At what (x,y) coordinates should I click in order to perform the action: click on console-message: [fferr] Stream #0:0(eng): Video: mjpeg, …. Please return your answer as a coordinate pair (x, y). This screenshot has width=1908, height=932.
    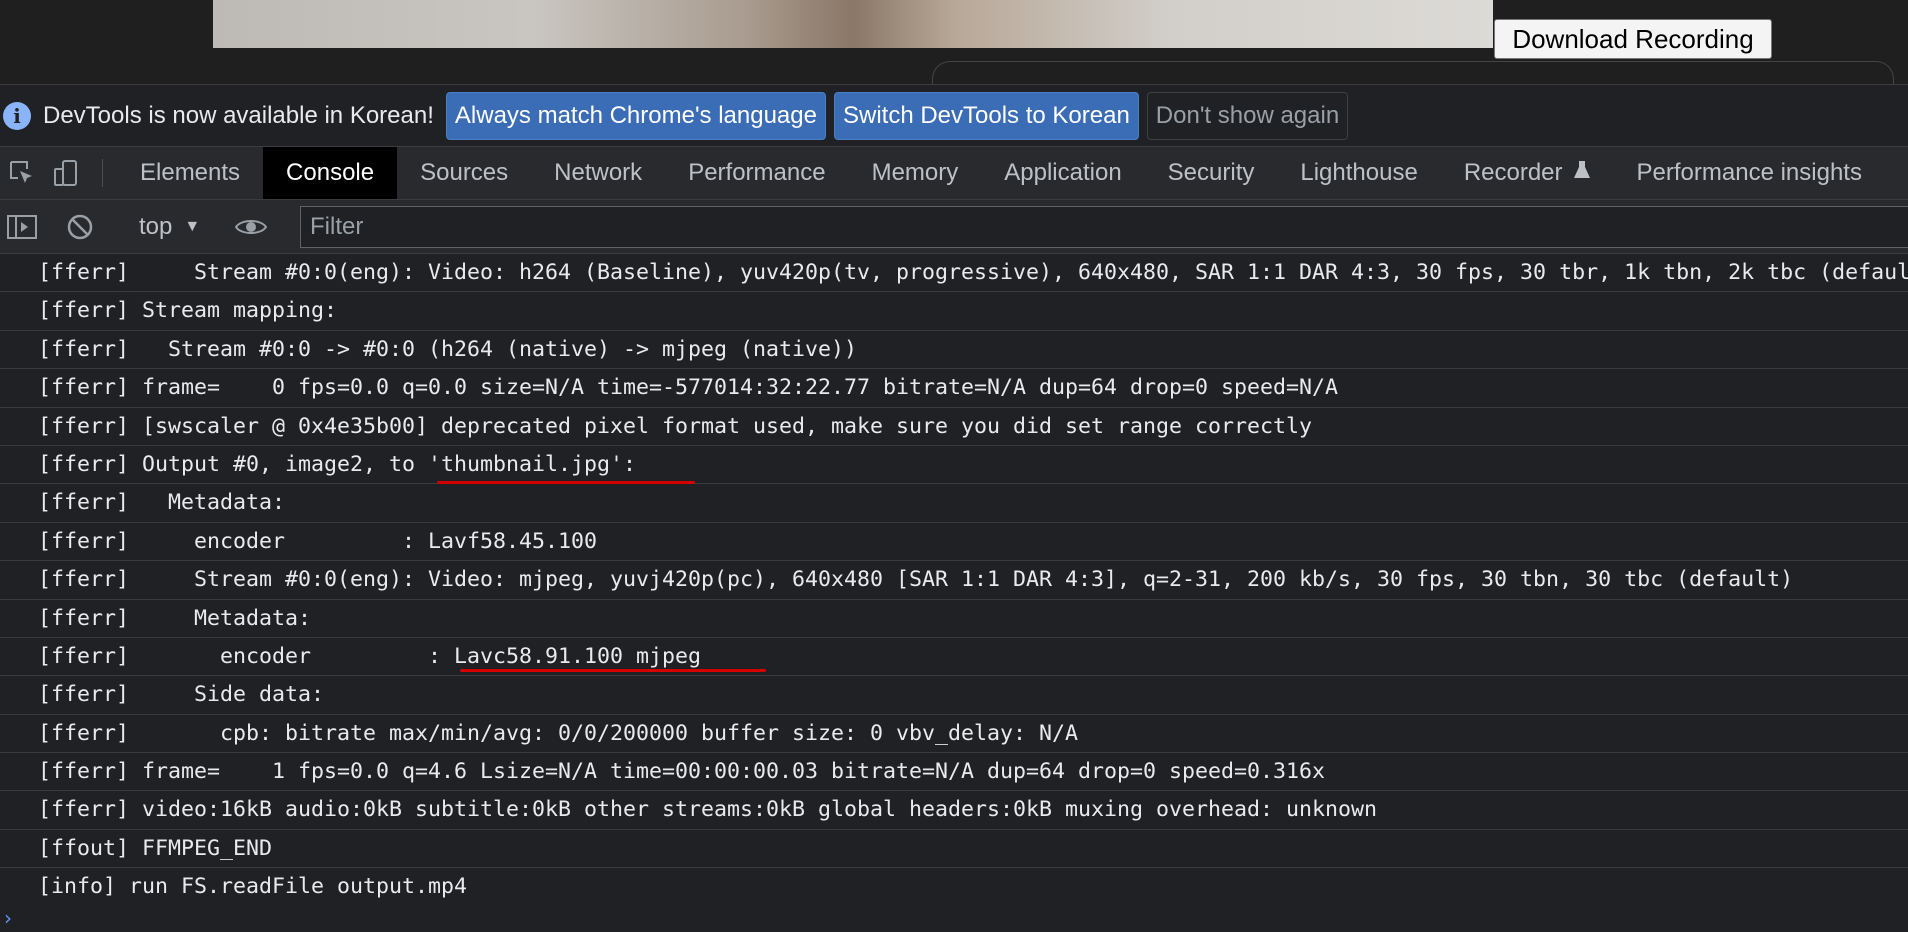
    Looking at the image, I should click on (954, 580).